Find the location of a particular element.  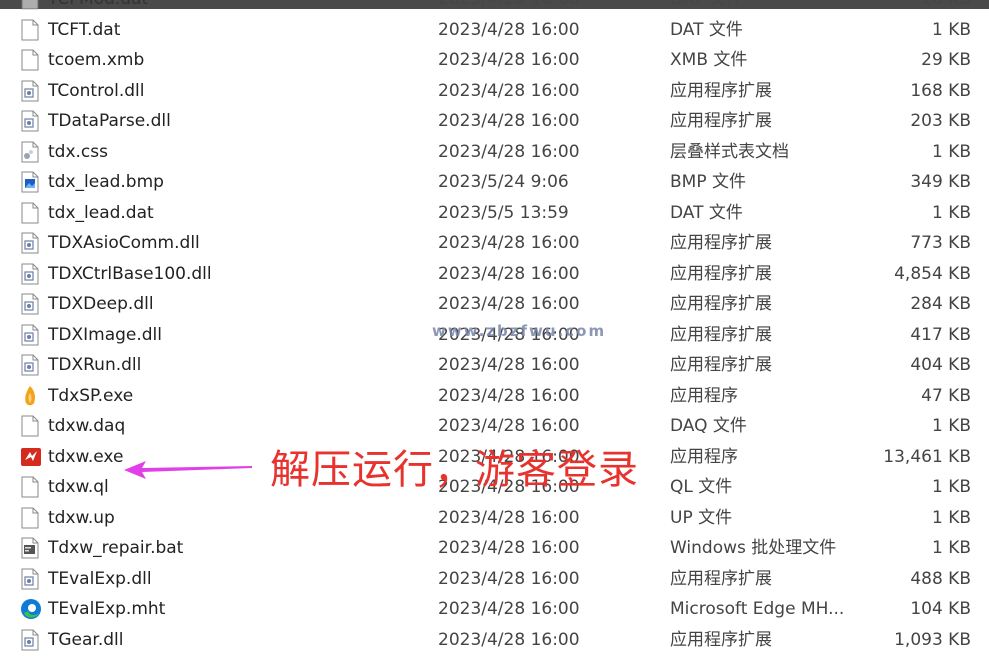

file-row: TCFMod.dat 2023/4/28 16:00 DAT 文件 10 KB is located at coordinates (494, 7).